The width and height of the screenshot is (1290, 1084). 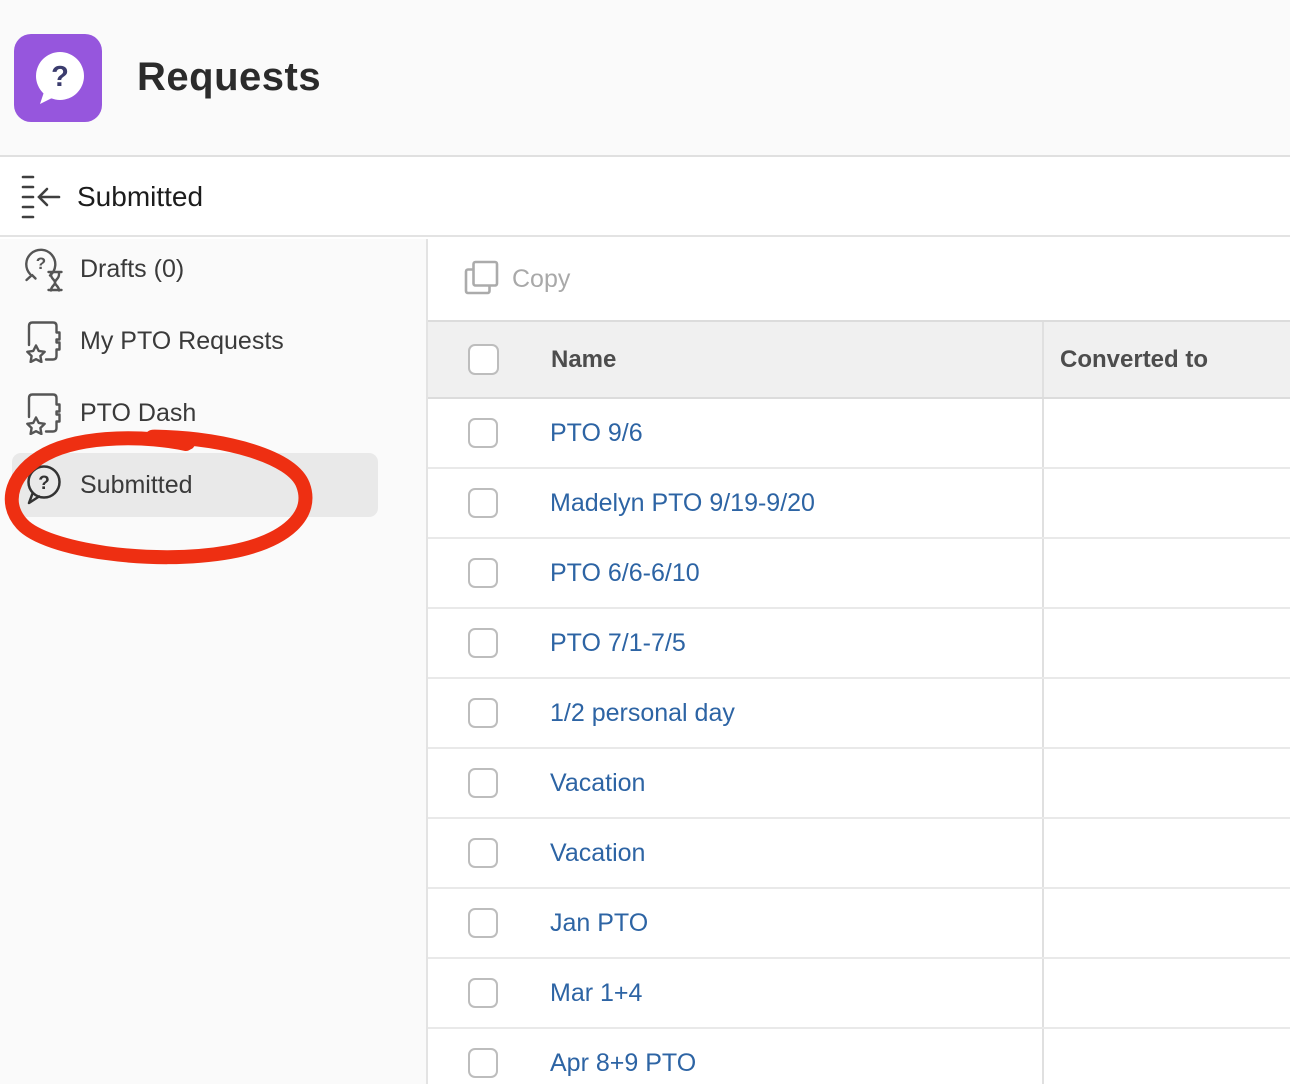 What do you see at coordinates (645, 198) in the screenshot?
I see `subheader: Submitted` at bounding box center [645, 198].